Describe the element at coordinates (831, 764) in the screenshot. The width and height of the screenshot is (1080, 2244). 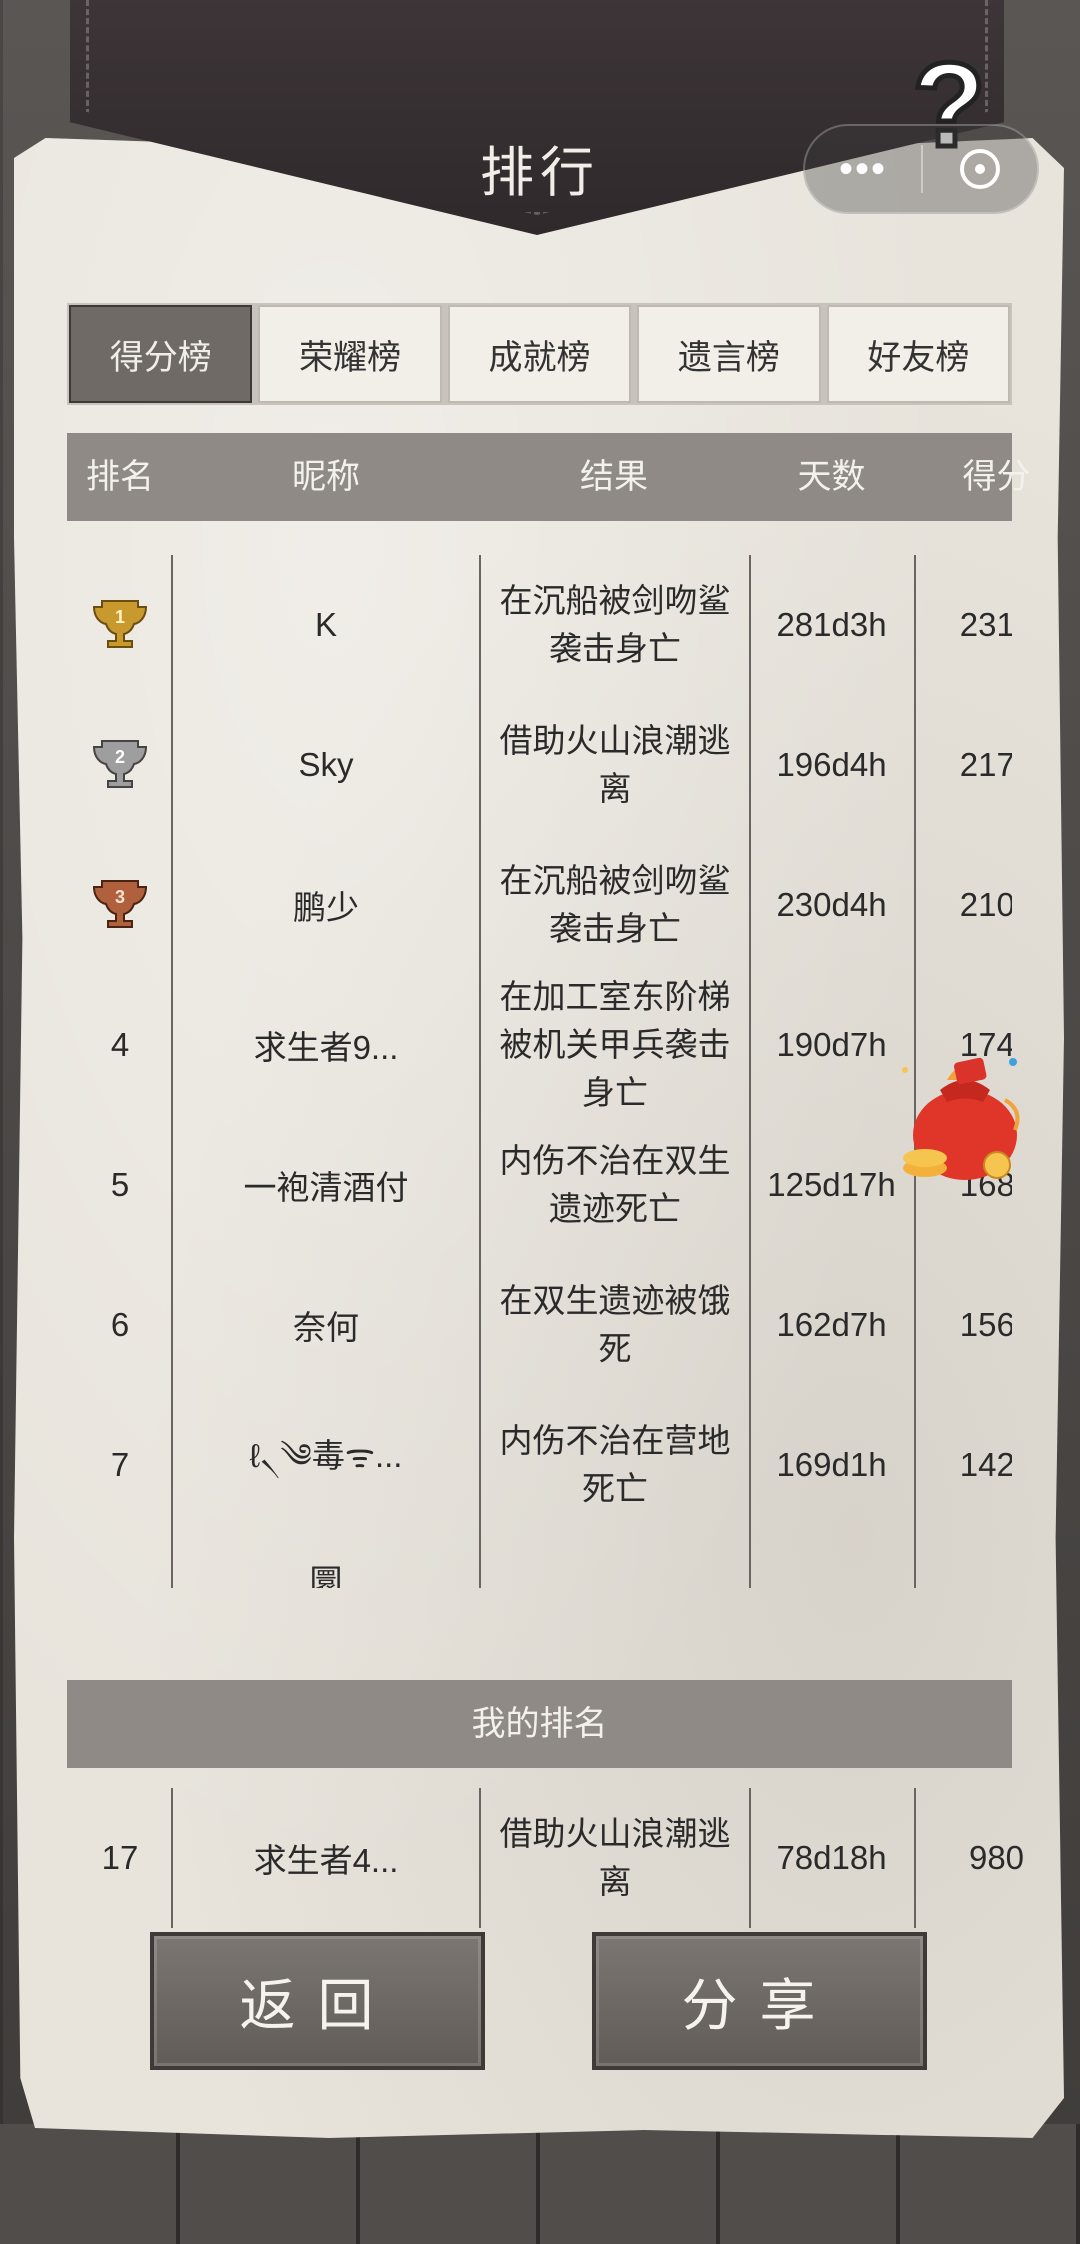
I see `player-days: 196d4h` at that location.